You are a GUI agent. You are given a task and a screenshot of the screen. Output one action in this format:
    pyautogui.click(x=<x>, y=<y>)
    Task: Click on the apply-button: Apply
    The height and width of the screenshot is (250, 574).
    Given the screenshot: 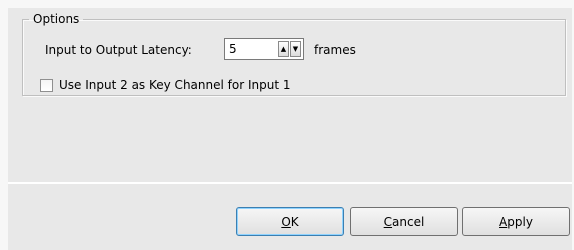 What is the action you would take?
    pyautogui.click(x=516, y=221)
    